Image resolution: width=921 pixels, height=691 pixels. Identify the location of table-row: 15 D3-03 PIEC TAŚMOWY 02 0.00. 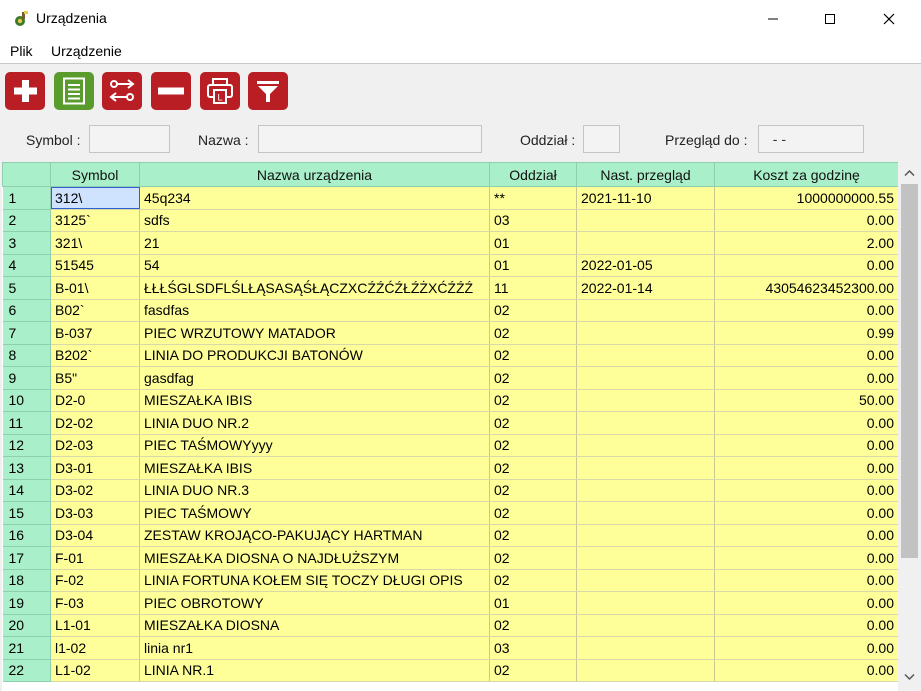
(450, 513).